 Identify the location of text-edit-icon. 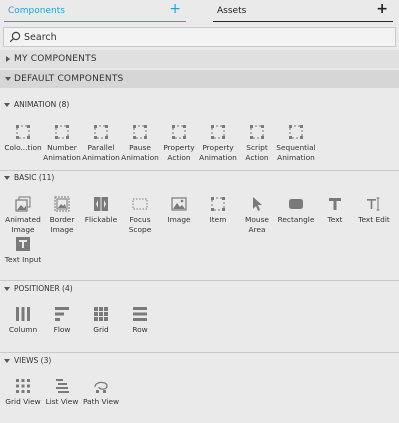
(373, 204).